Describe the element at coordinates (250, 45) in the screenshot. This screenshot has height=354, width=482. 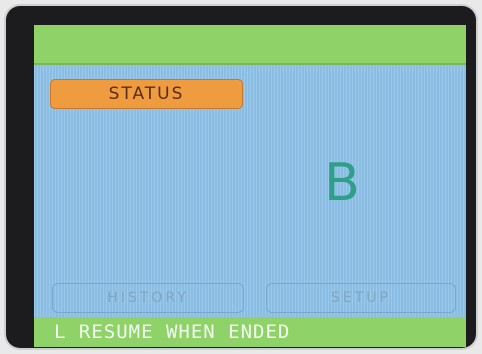
I see `top-status-bar` at that location.